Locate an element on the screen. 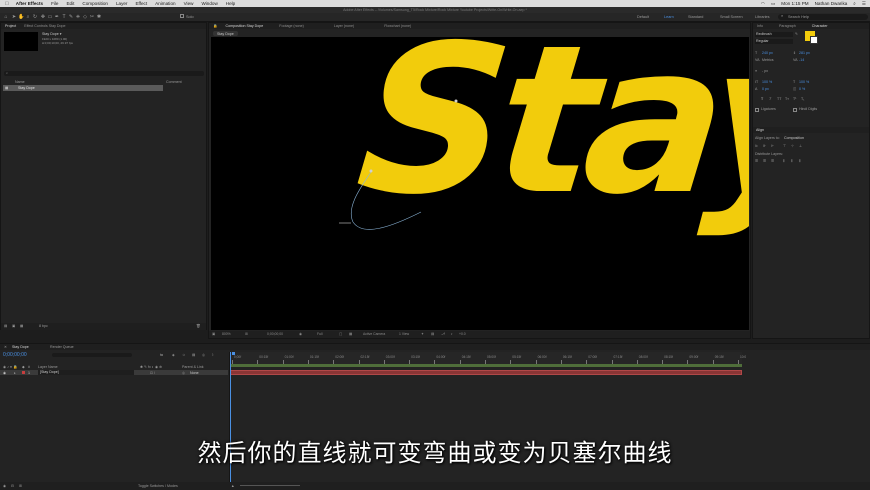 The width and height of the screenshot is (870, 490). distribute-vcenter-icon: ☰ is located at coordinates (764, 161).